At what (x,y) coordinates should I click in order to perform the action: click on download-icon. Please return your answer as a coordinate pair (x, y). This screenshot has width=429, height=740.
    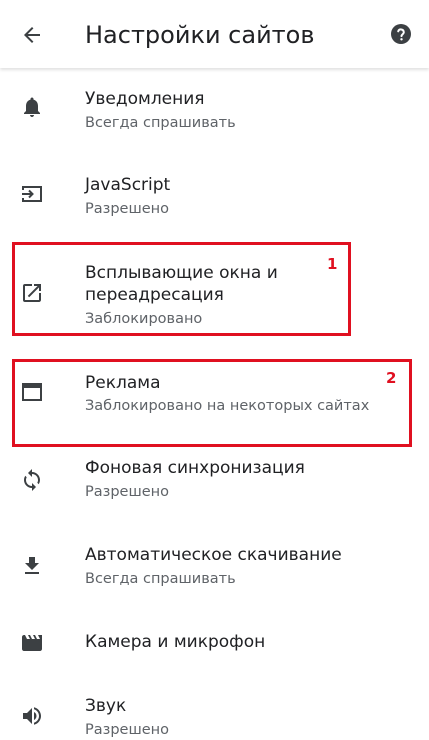
    Looking at the image, I should click on (32, 566).